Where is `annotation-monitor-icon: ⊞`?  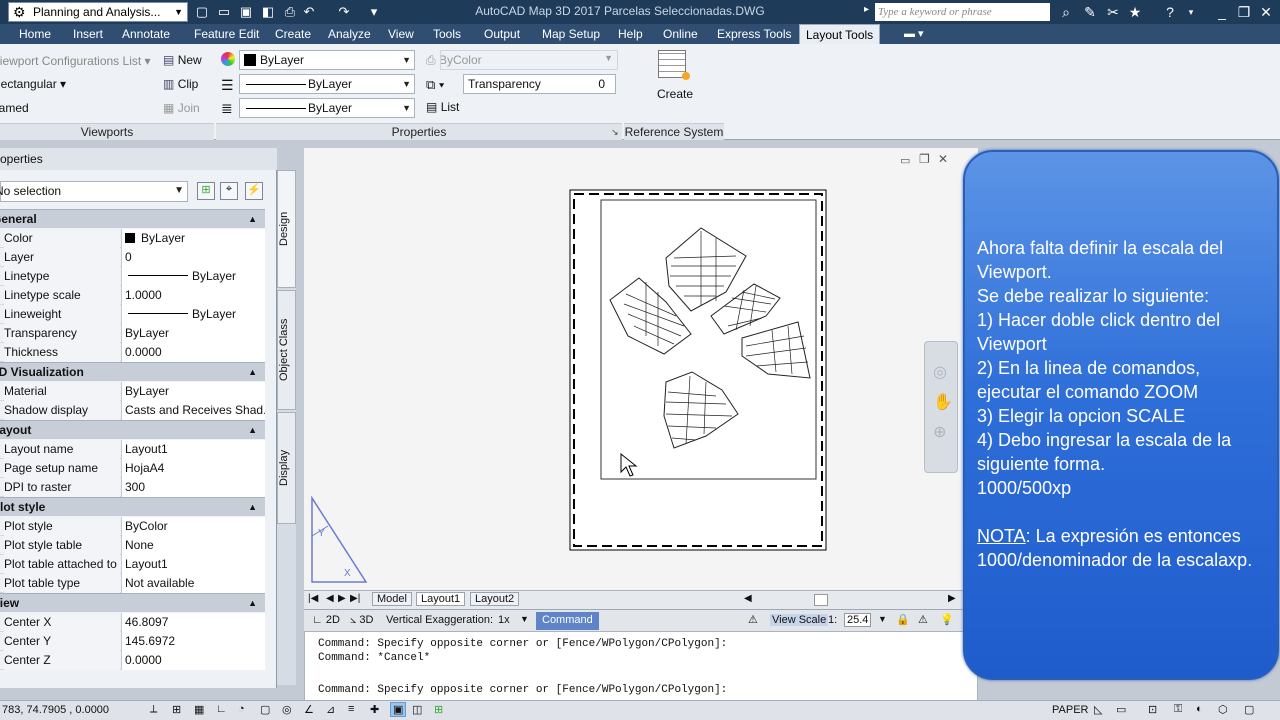 annotation-monitor-icon: ⊞ is located at coordinates (438, 709).